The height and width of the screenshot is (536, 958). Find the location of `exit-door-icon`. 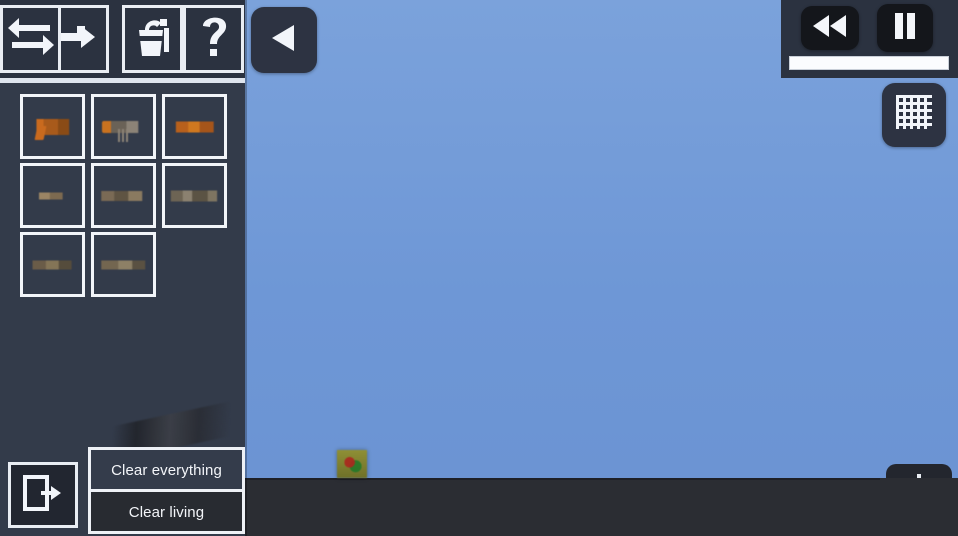

exit-door-icon is located at coordinates (43, 495).